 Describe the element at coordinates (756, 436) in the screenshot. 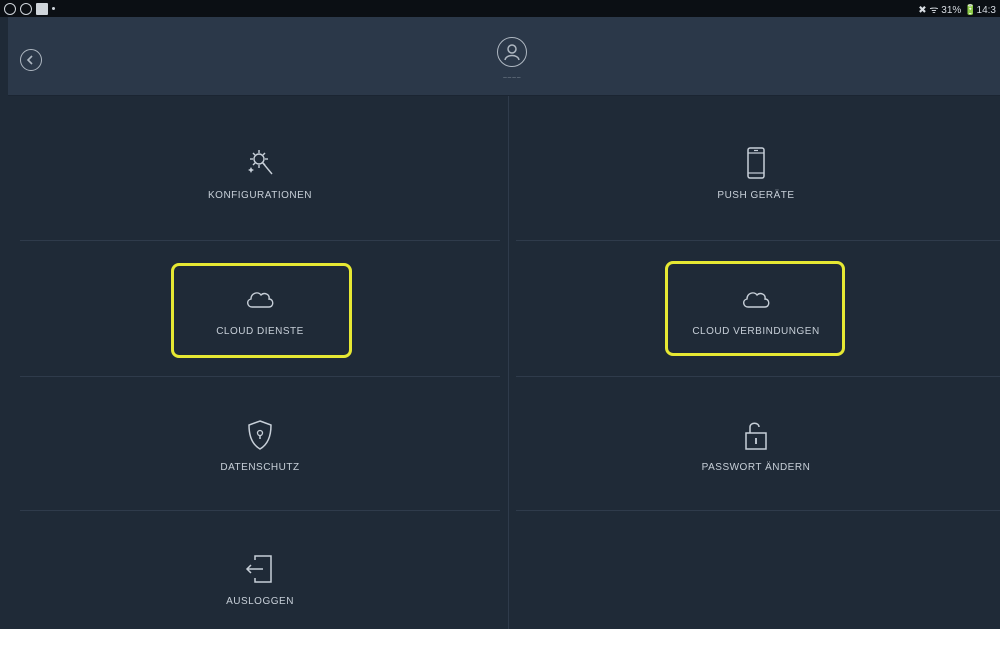

I see `unlock-icon` at that location.